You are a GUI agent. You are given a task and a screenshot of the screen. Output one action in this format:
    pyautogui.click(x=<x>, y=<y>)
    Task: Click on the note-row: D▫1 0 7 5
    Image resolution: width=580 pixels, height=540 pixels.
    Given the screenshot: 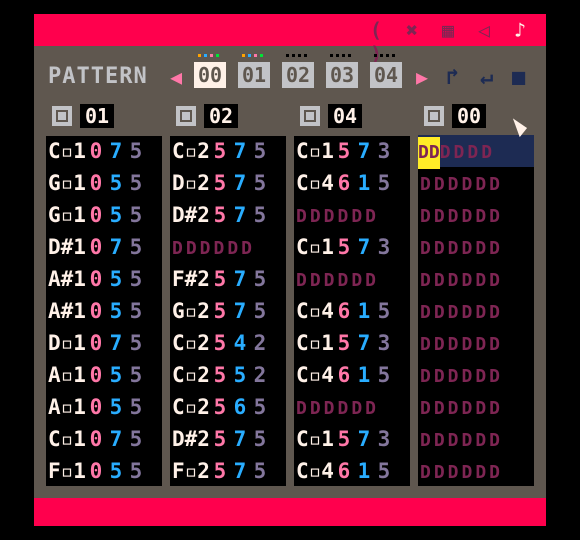 What is the action you would take?
    pyautogui.click(x=104, y=343)
    